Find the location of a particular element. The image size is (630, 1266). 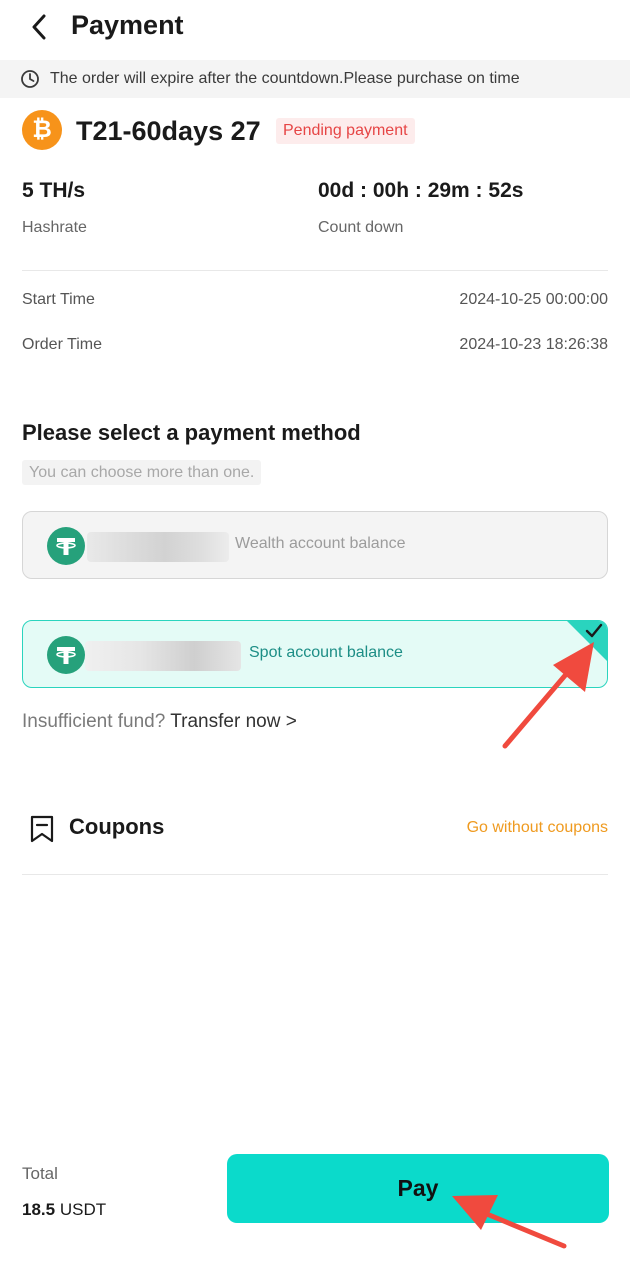

page-title: Payment is located at coordinates (127, 25).